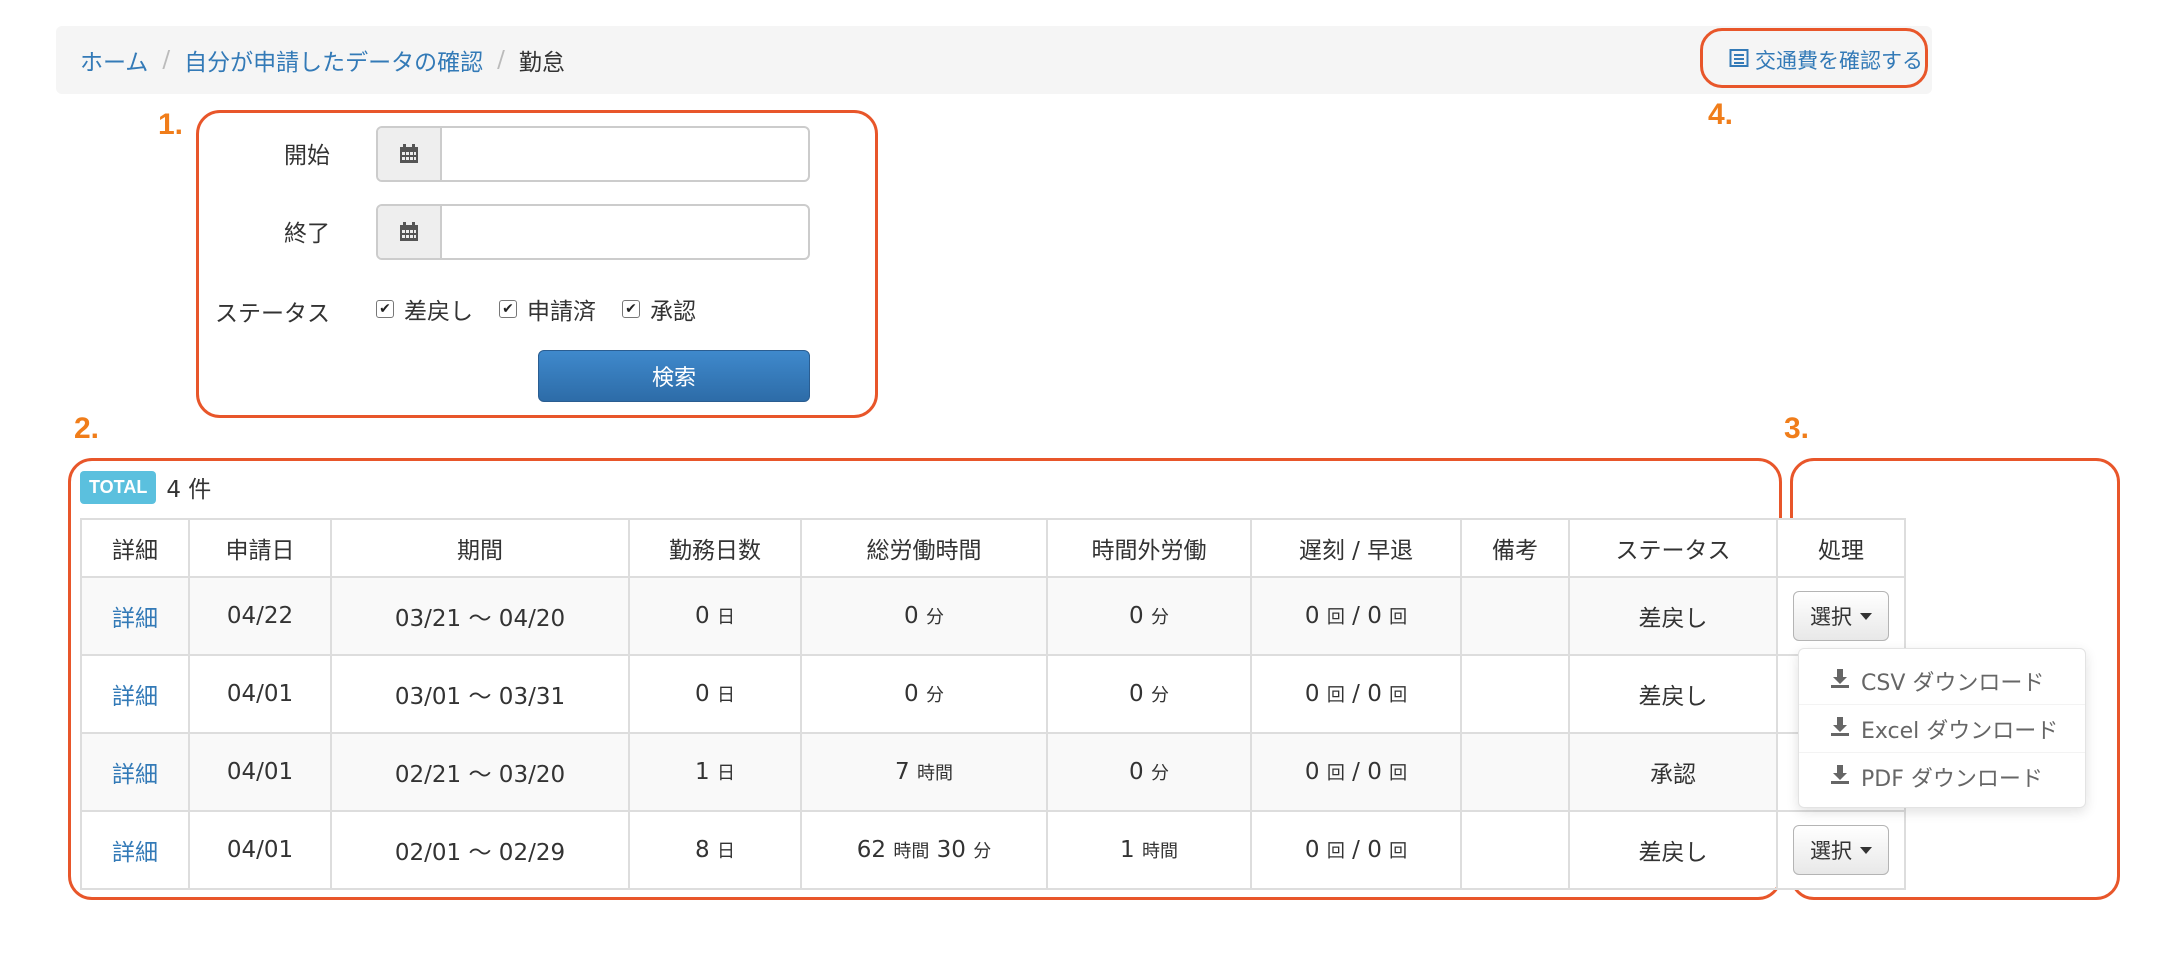 Image resolution: width=2166 pixels, height=966 pixels. I want to click on breadcrumb: ホーム / 自分が申請したデータの確認 / 勤怠, so click(994, 60).